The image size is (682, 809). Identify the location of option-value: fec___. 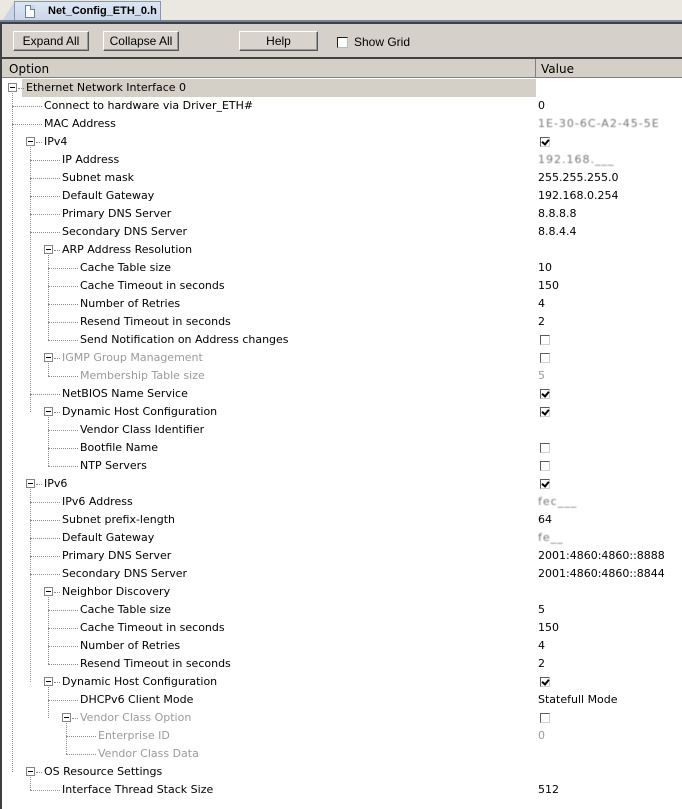
(557, 501).